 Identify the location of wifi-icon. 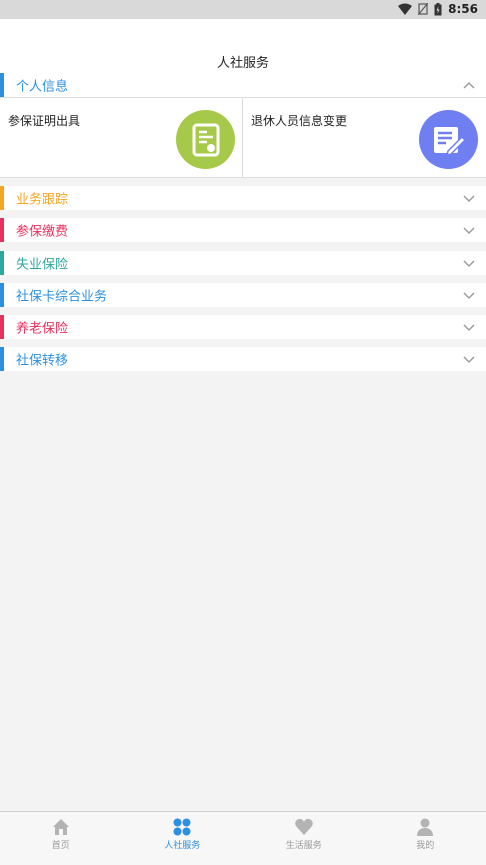
(405, 9).